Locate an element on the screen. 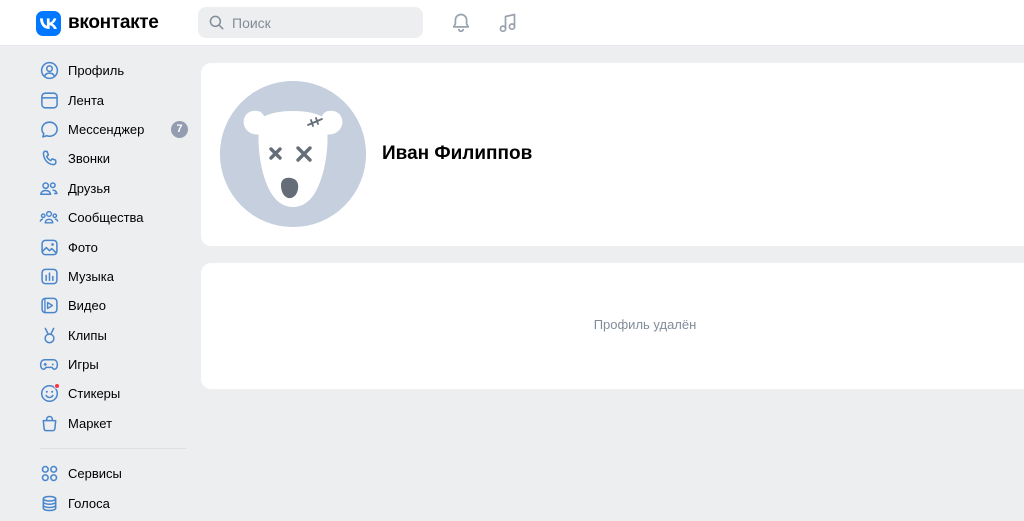  top-header: вконтакте is located at coordinates (512, 23).